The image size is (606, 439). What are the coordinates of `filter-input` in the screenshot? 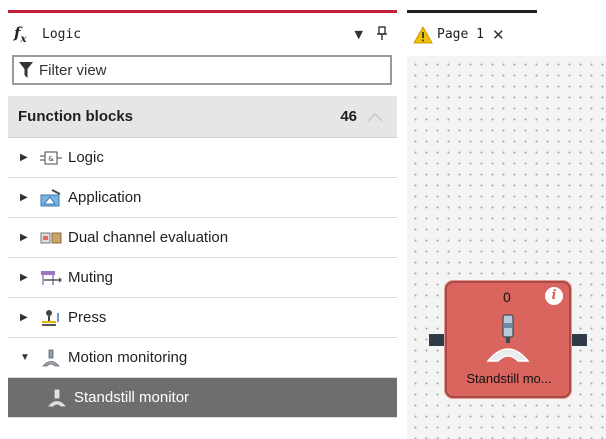 It's located at (204, 70).